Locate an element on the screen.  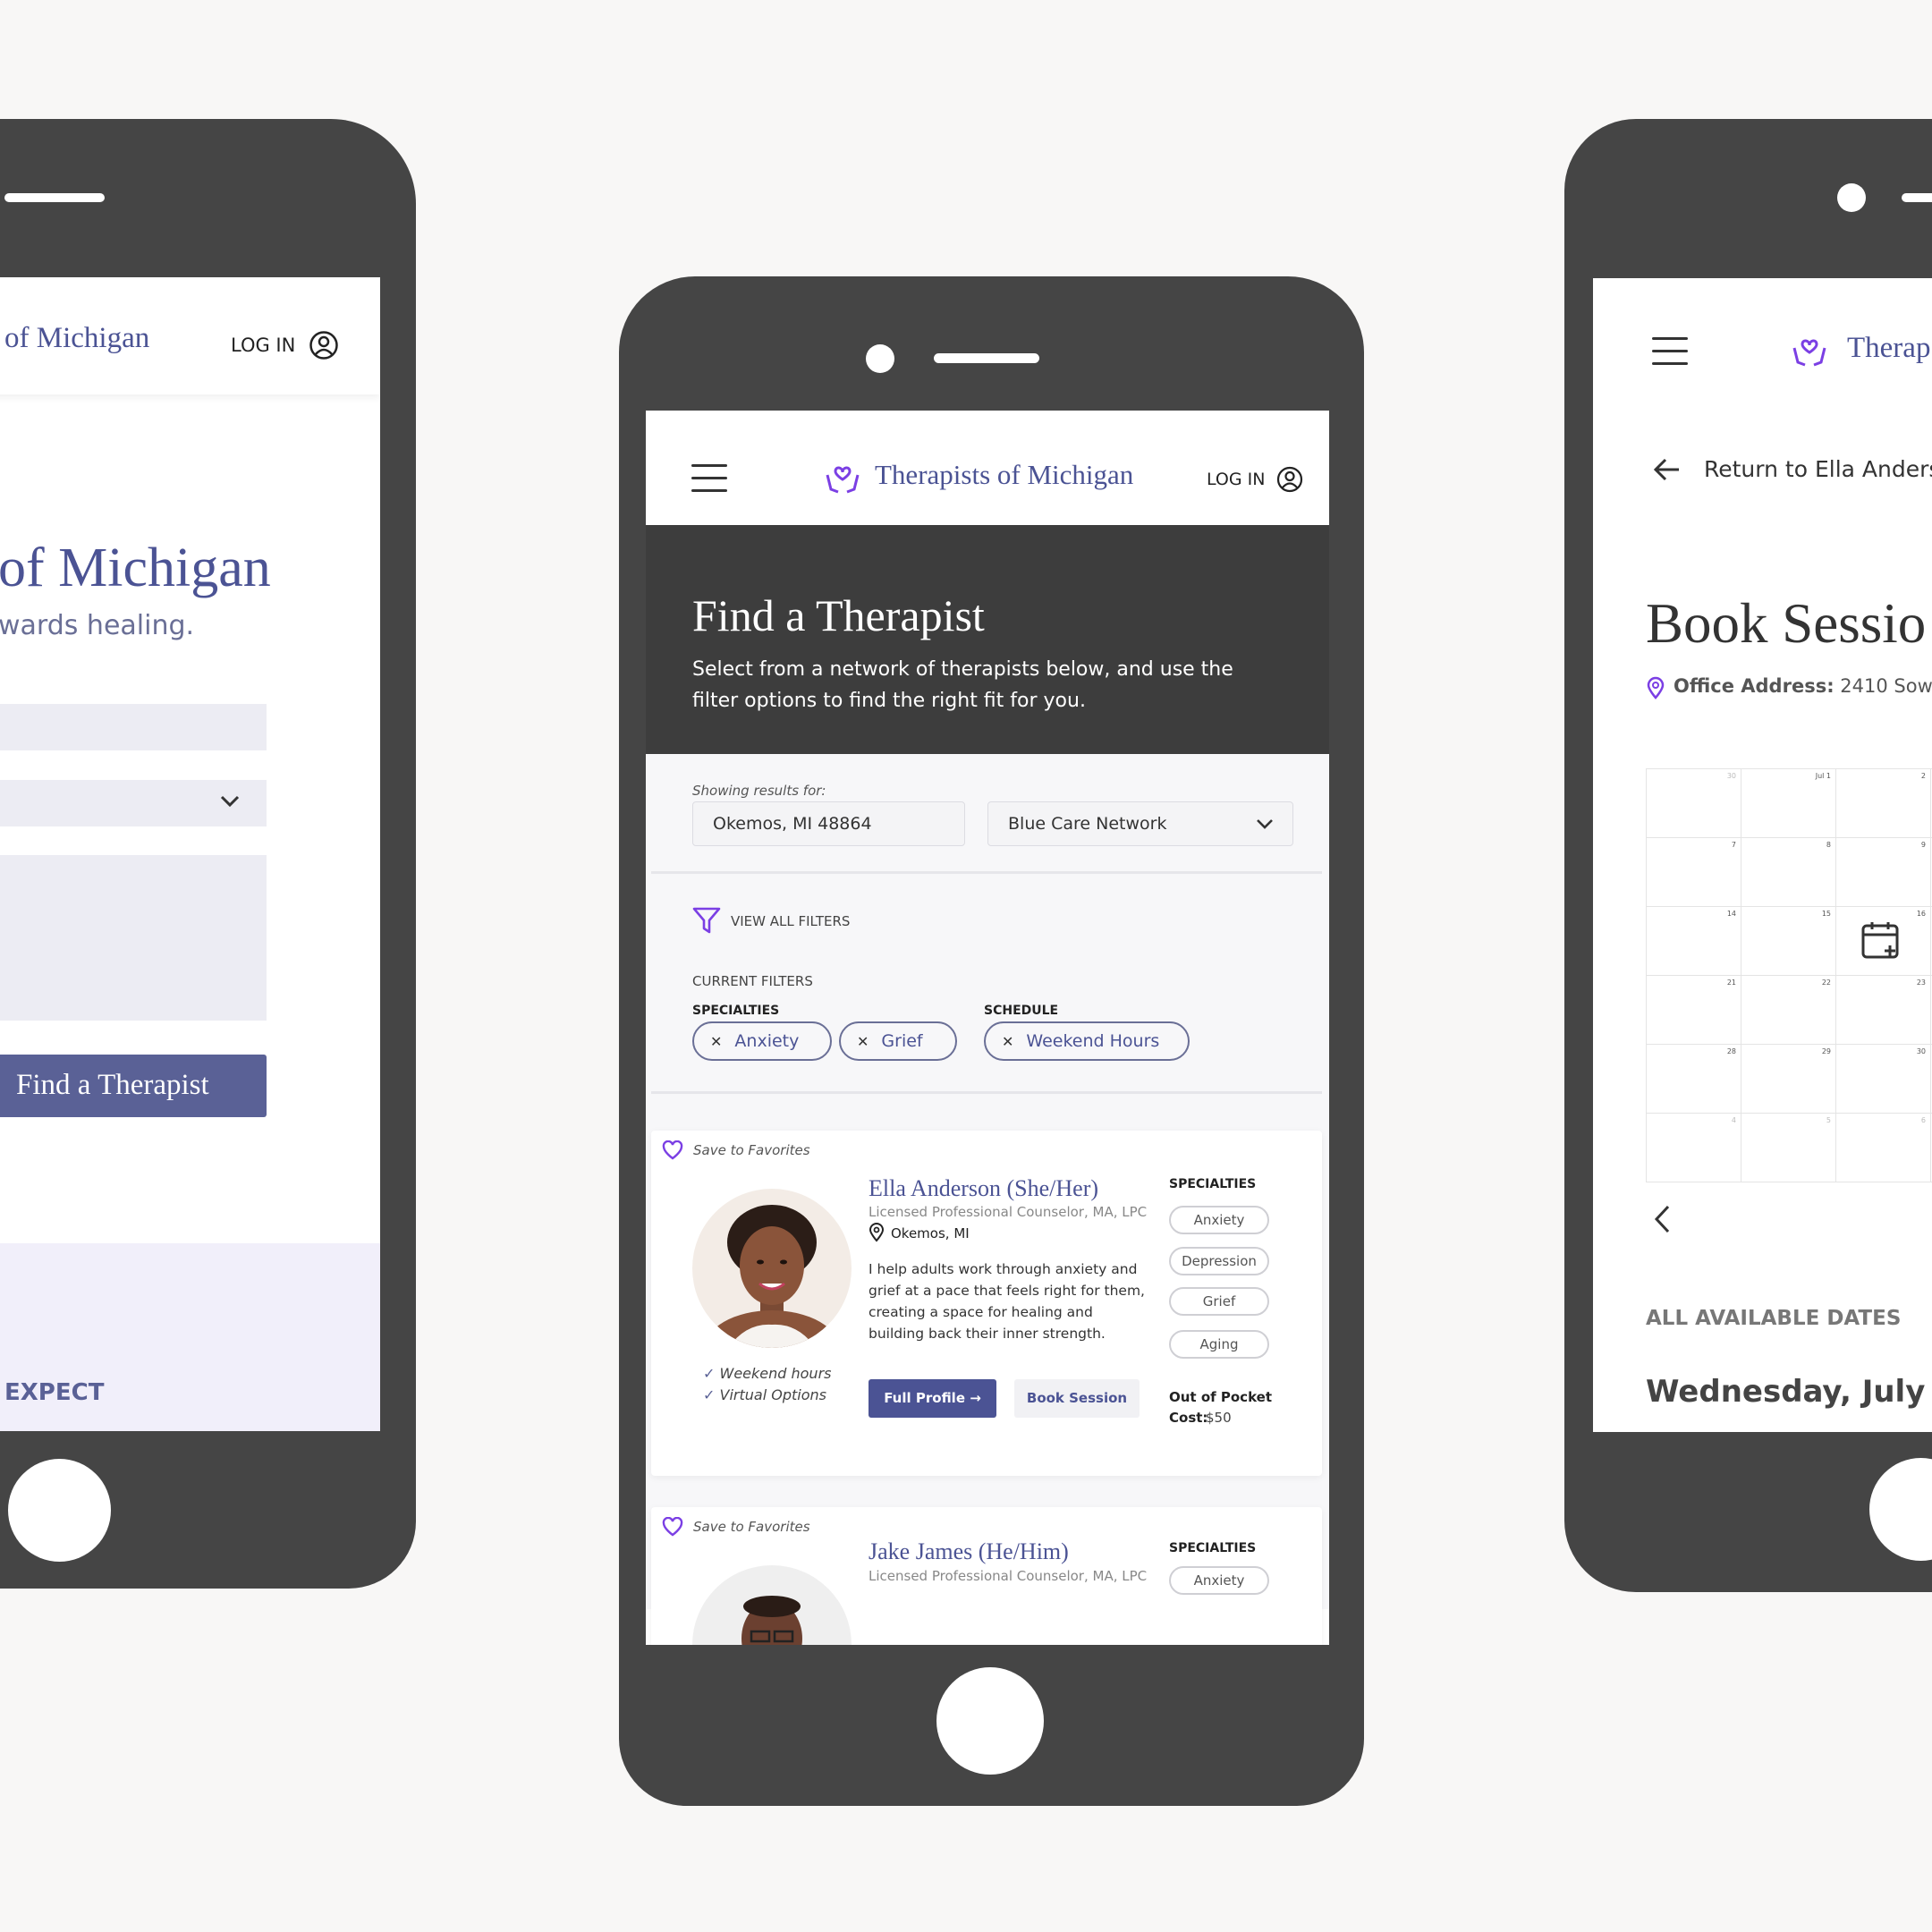
calendar-day-cell: 6 is located at coordinates (1883, 1148).